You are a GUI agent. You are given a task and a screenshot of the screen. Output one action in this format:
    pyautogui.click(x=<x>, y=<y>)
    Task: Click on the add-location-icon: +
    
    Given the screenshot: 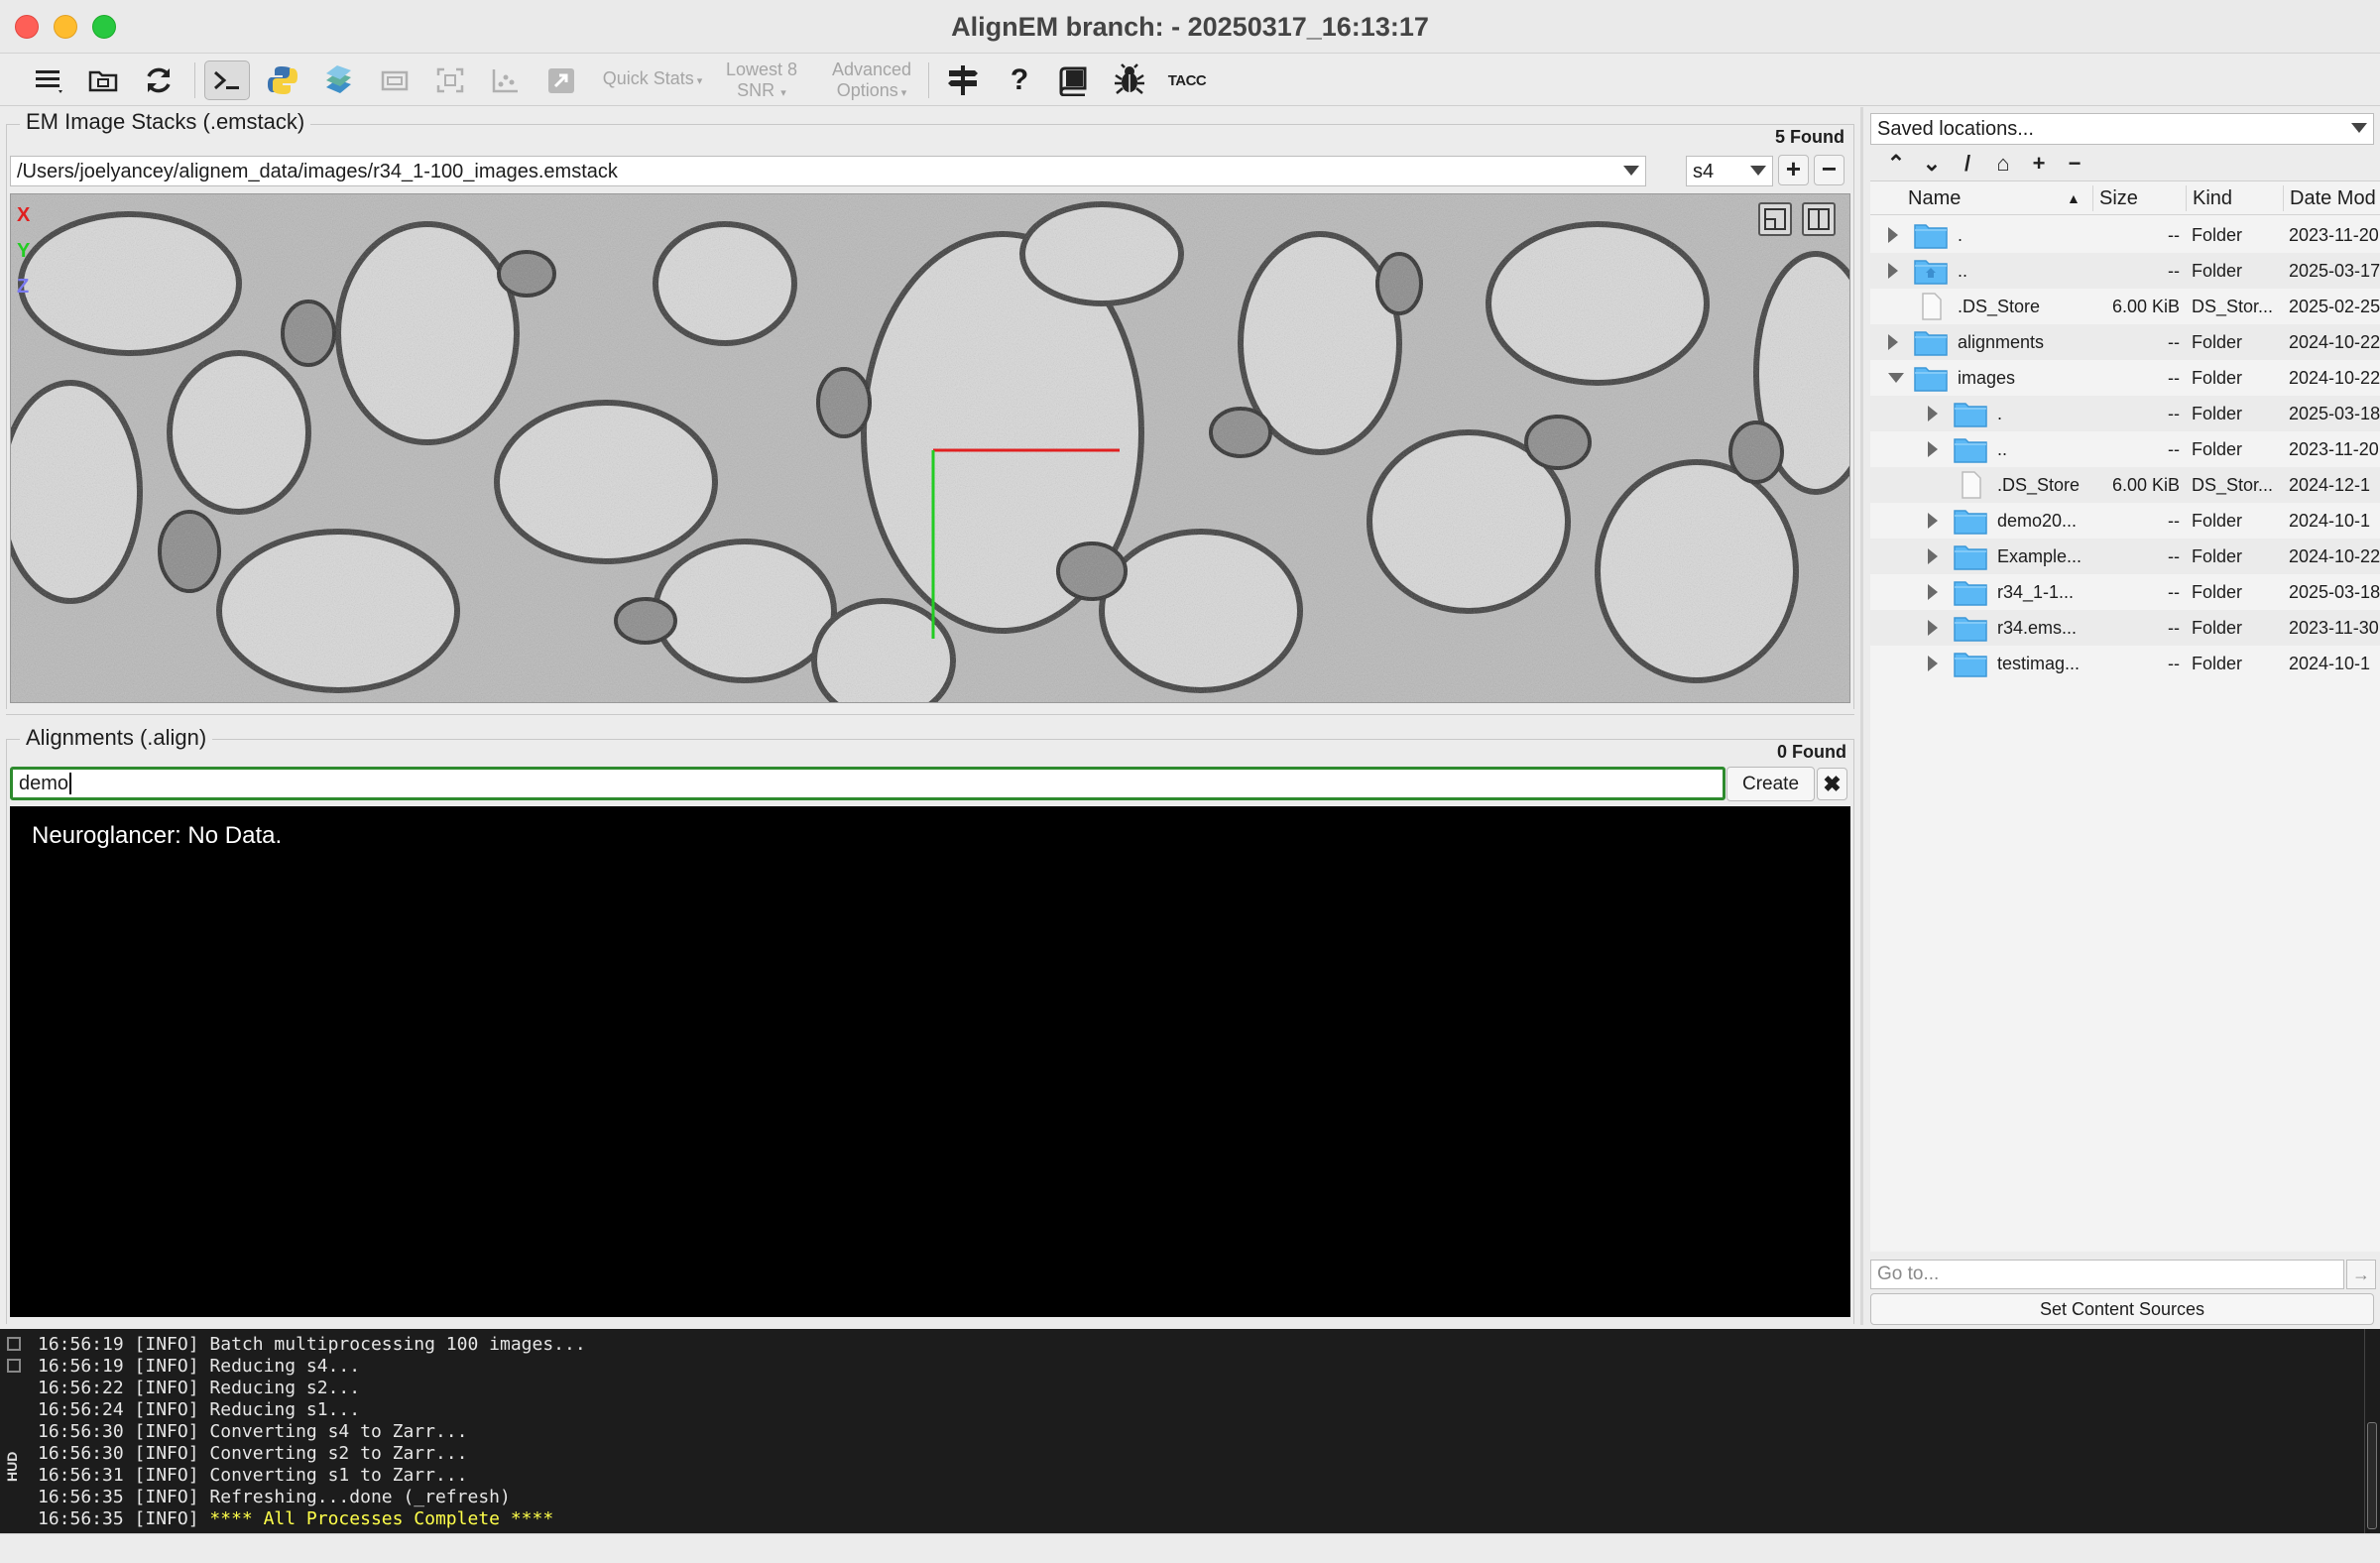 What is the action you would take?
    pyautogui.click(x=2039, y=164)
    